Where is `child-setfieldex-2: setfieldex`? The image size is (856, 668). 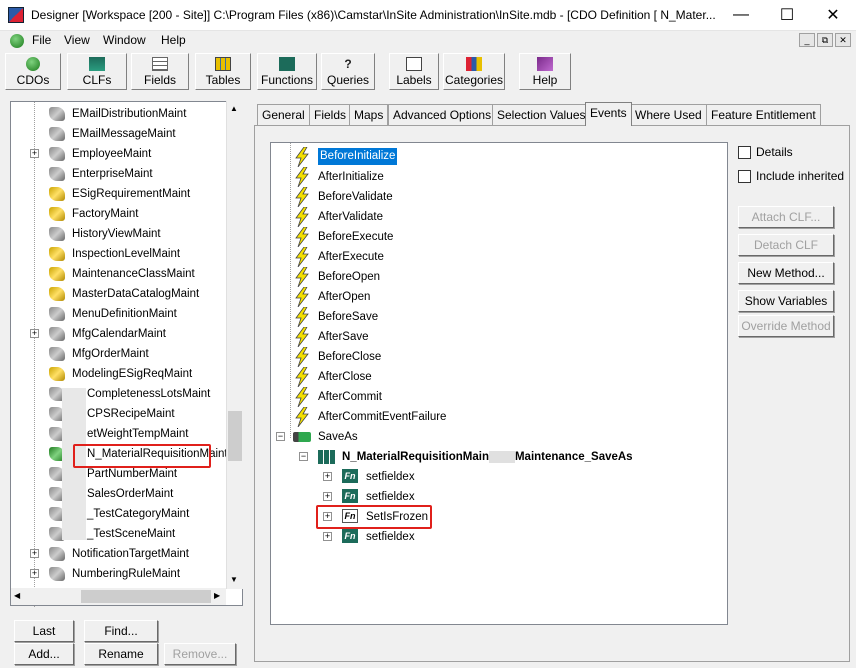 child-setfieldex-2: setfieldex is located at coordinates (390, 497).